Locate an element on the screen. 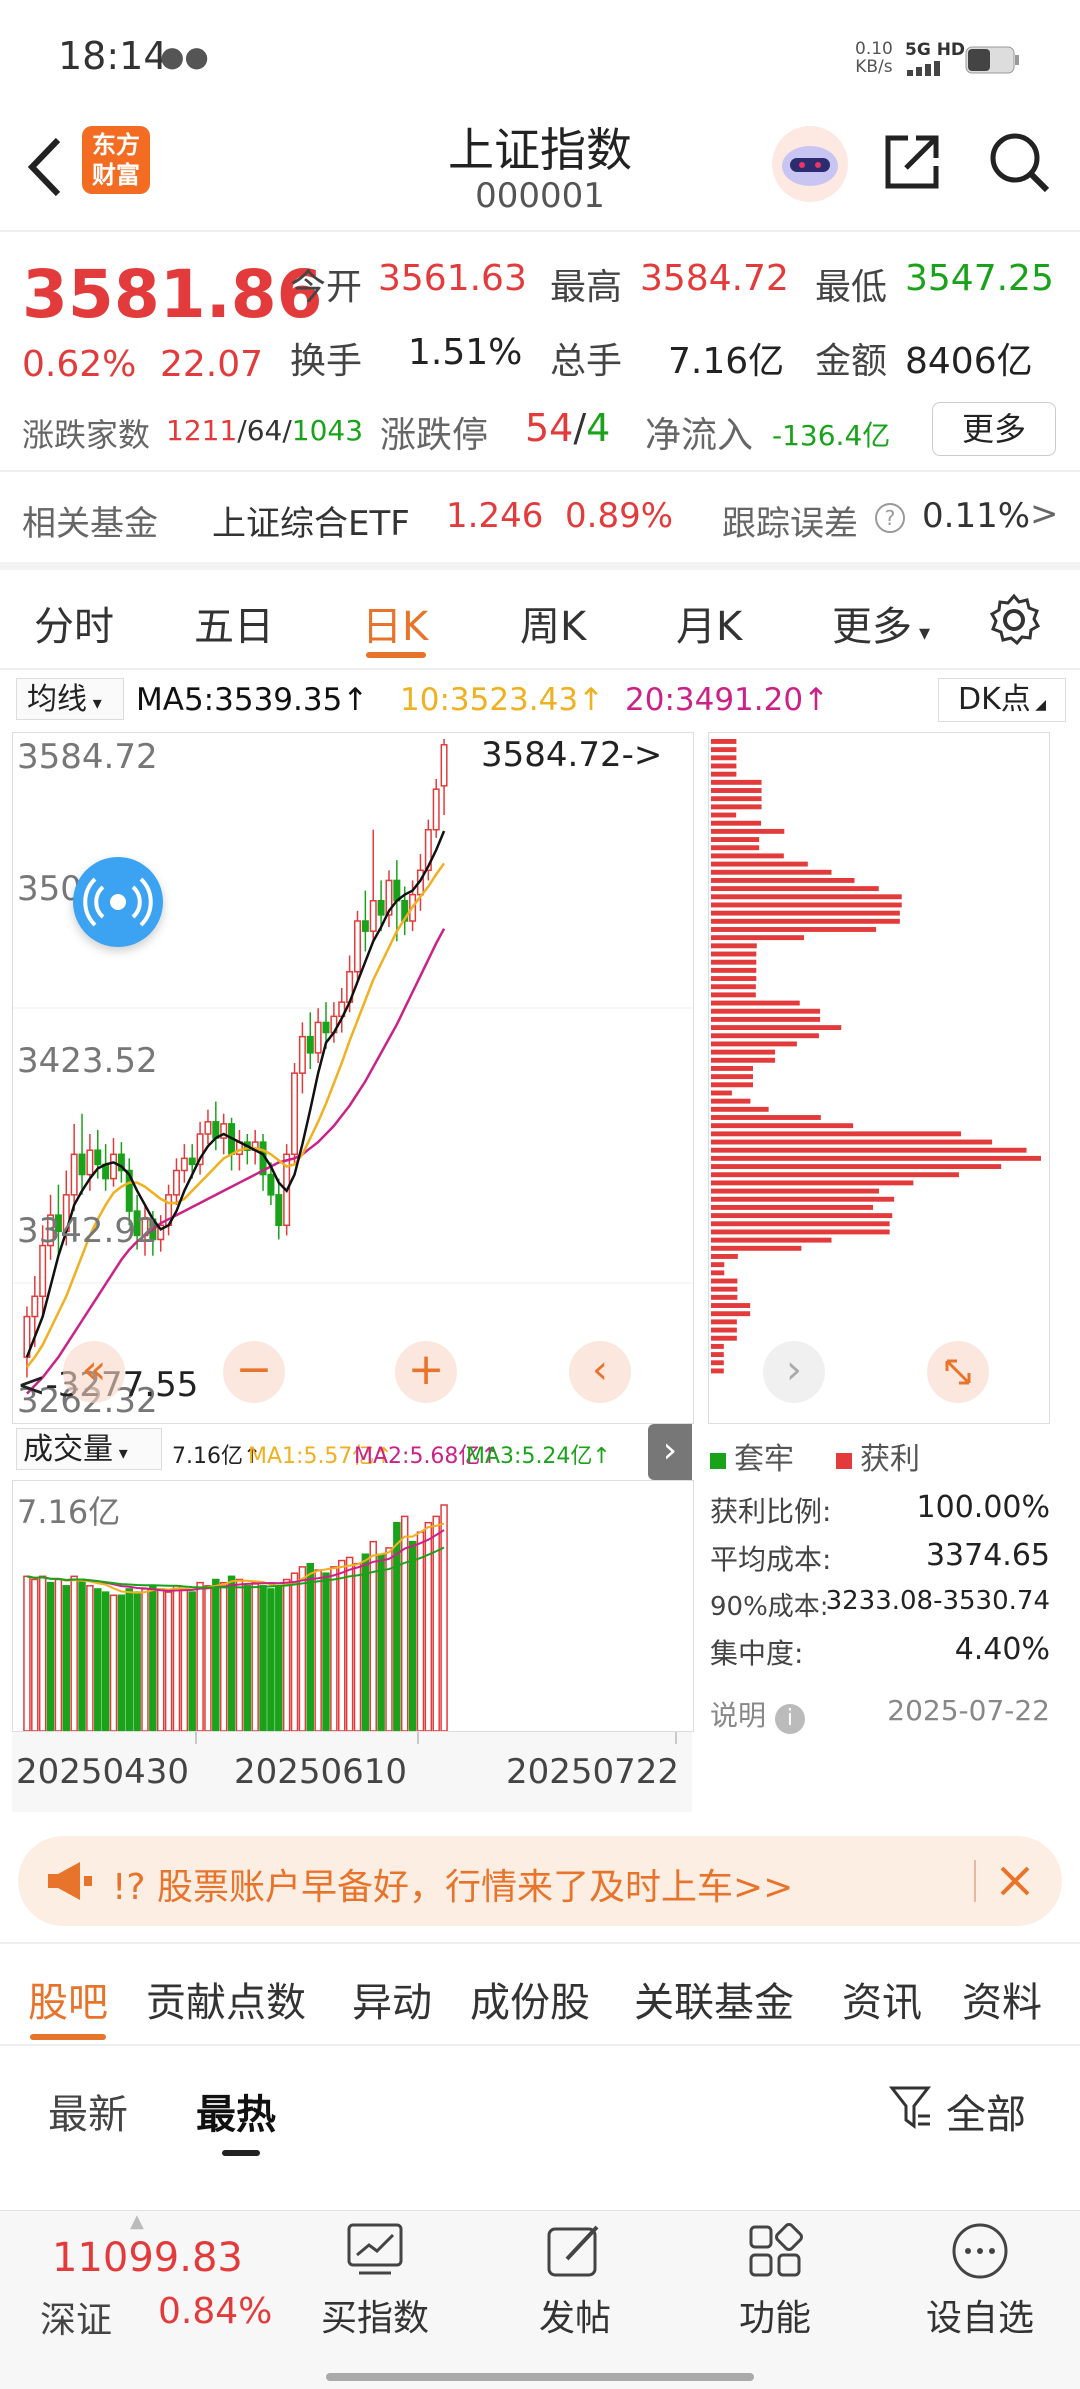 The width and height of the screenshot is (1080, 2389). tab-more: 更多 ▾ is located at coordinates (881, 623).